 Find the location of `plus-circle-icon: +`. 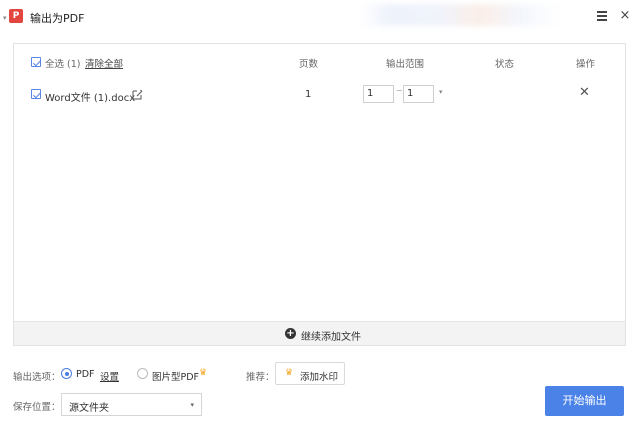

plus-circle-icon: + is located at coordinates (290, 333).